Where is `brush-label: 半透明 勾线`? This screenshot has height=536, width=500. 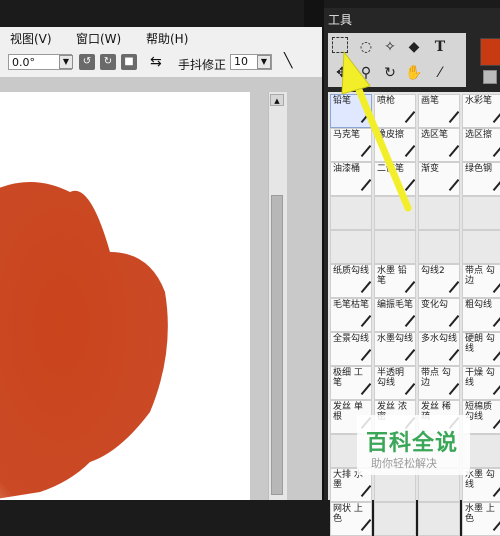
brush-label: 半透明 勾线 is located at coordinates (391, 378).